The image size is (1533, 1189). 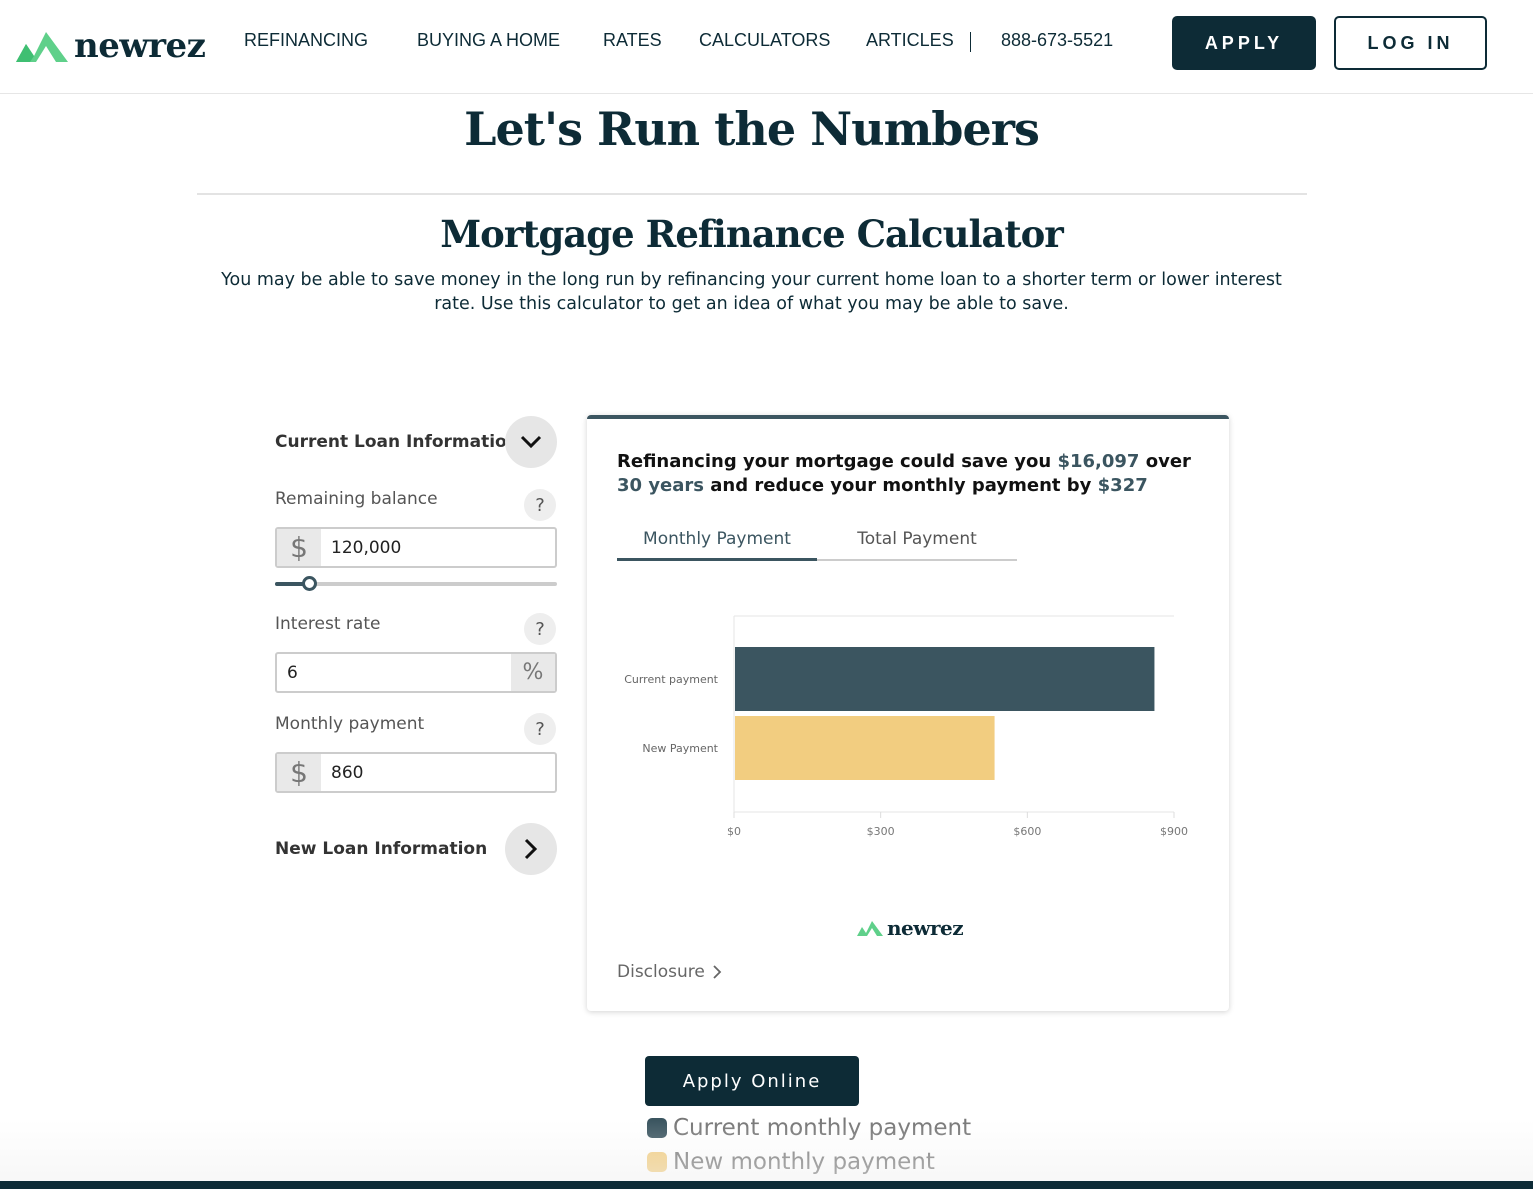 What do you see at coordinates (945, 679) in the screenshot?
I see `bar-current-payment` at bounding box center [945, 679].